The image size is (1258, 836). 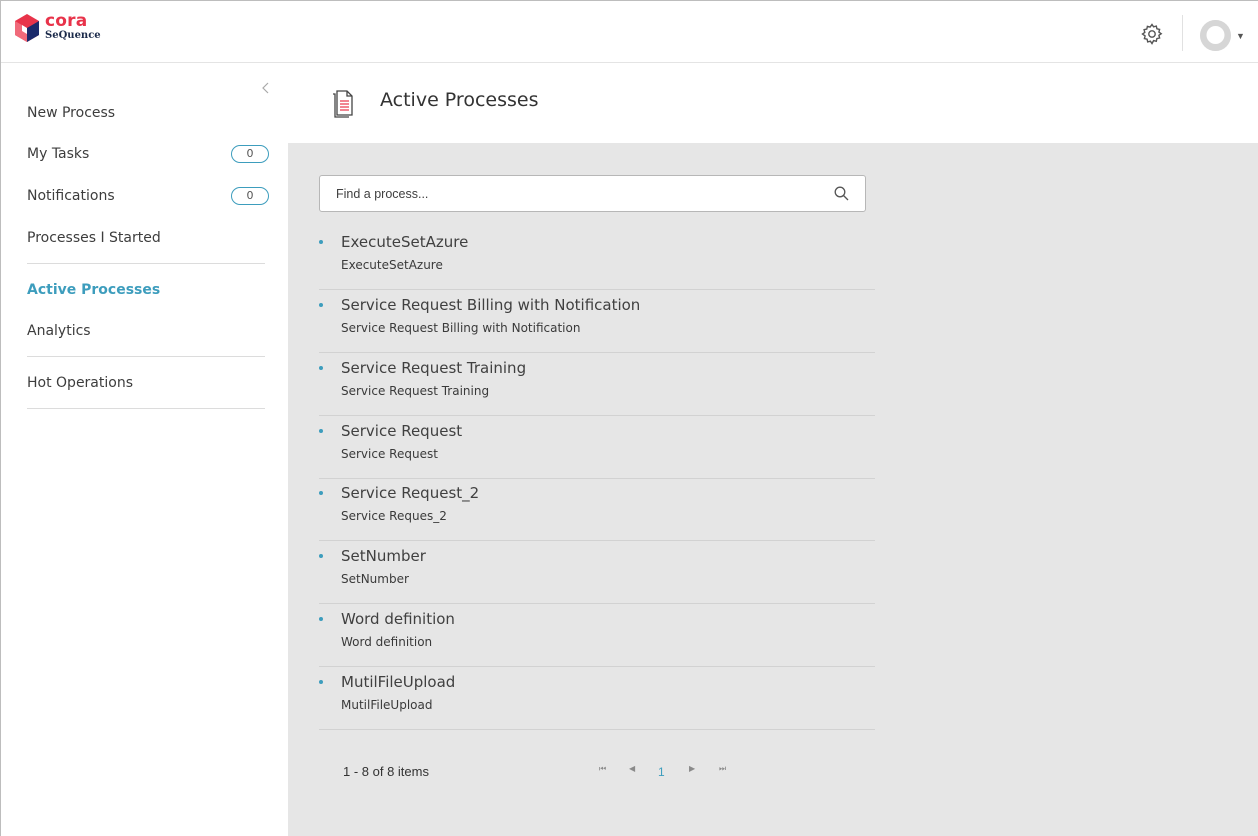 I want to click on sidebar-item-label: Notifications, so click(x=71, y=196).